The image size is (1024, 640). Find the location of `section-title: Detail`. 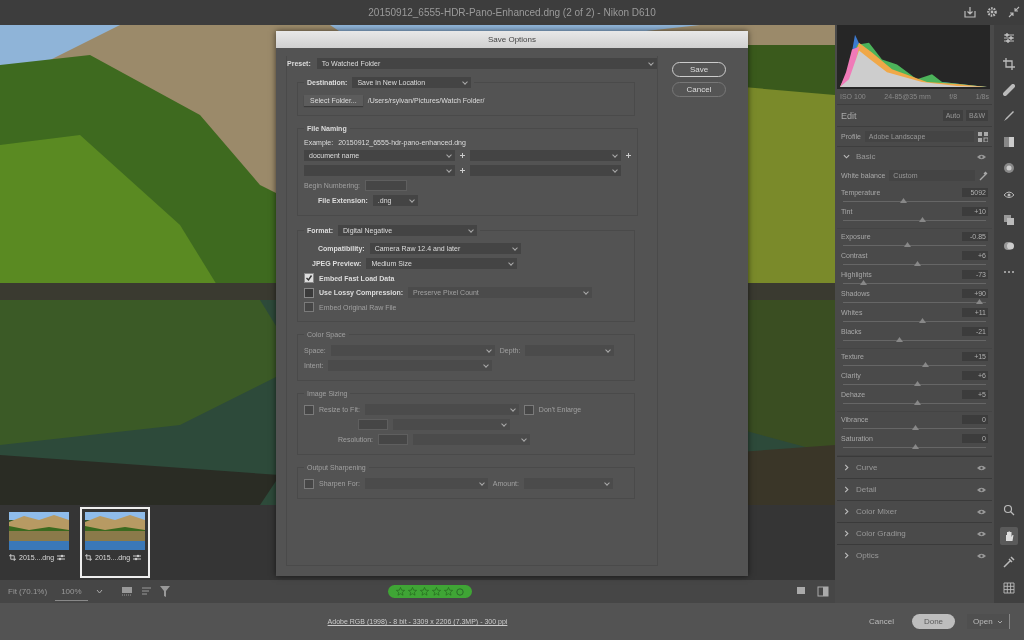

section-title: Detail is located at coordinates (867, 489).